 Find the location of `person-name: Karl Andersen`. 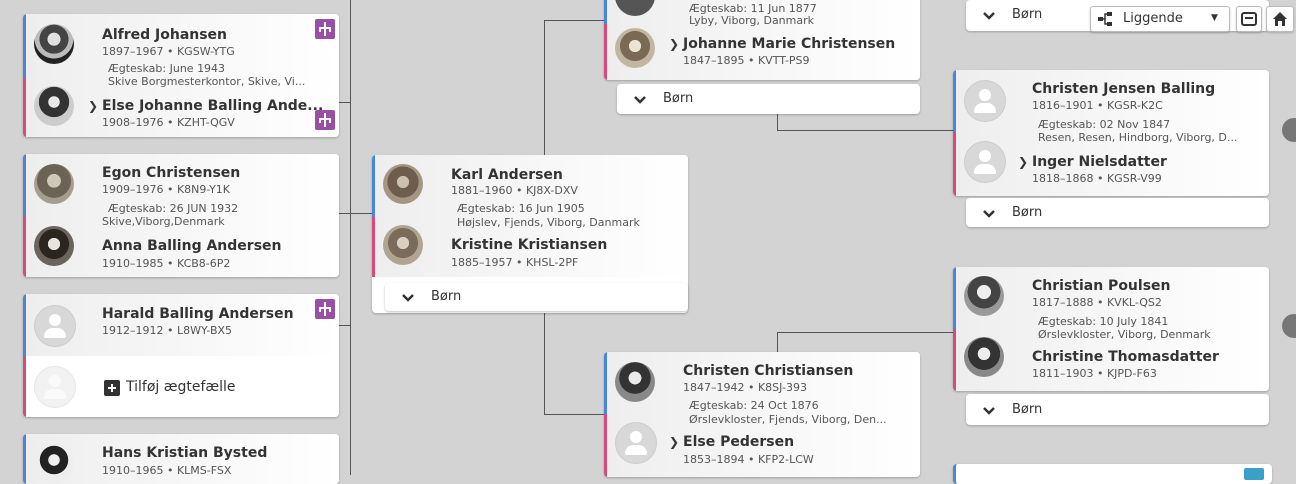

person-name: Karl Andersen is located at coordinates (507, 175).